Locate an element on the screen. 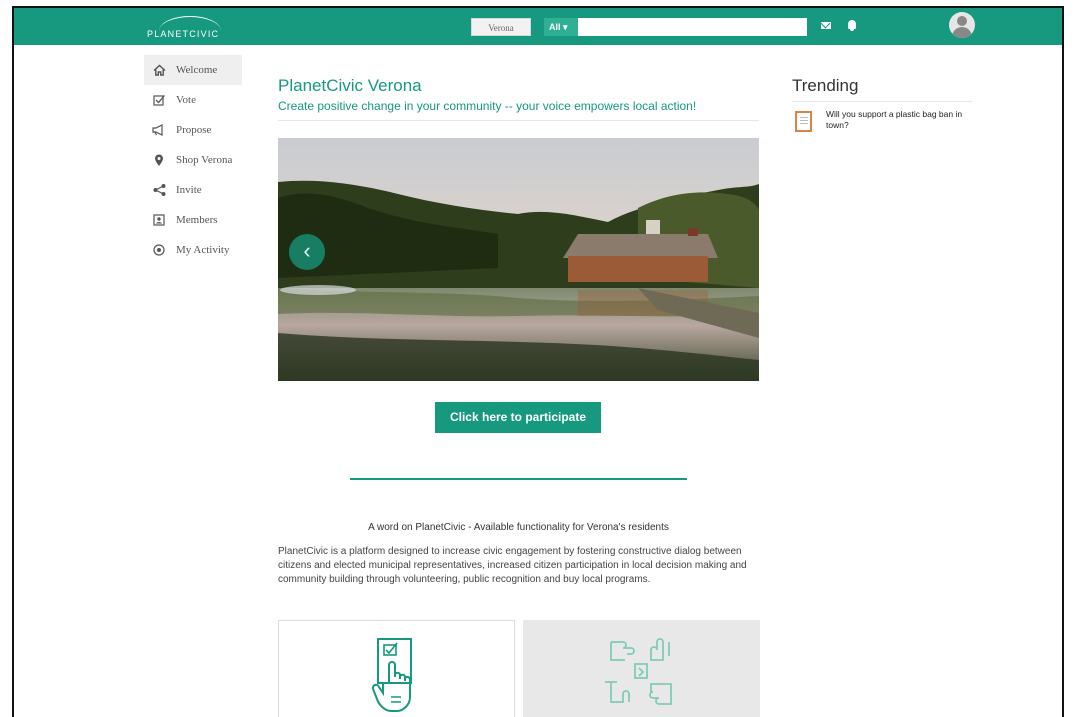  sidebar-item-shop-verona: Shop Verona is located at coordinates (193, 160).